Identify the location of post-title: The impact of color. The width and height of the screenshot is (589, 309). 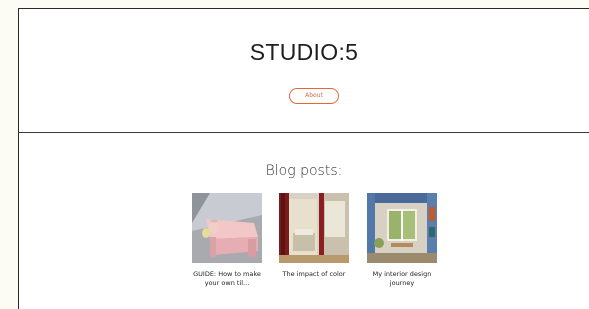
(314, 274).